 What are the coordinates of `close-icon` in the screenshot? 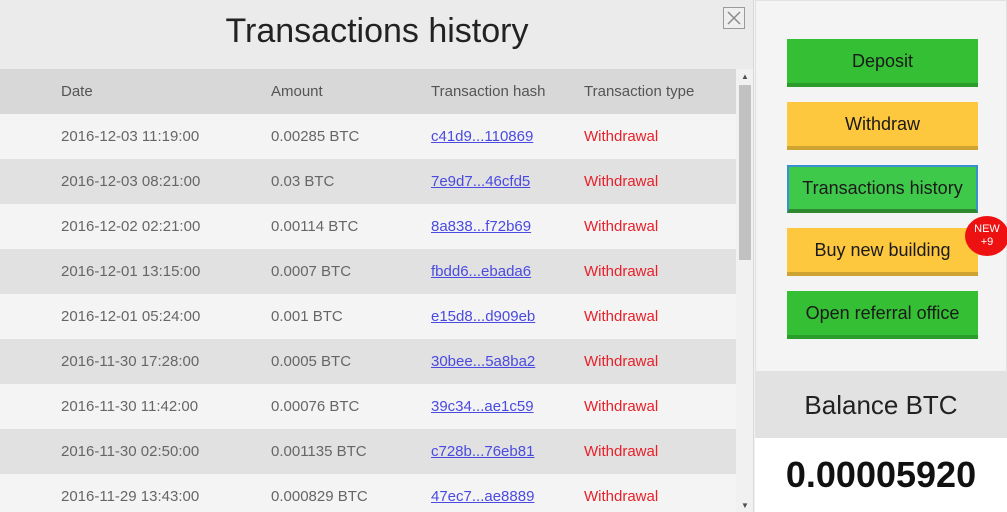 It's located at (734, 18).